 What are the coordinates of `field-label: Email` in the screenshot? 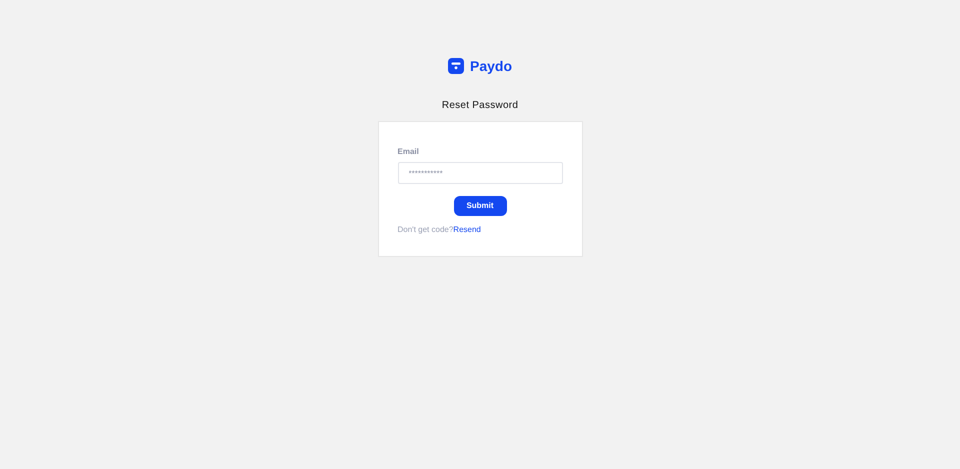 It's located at (409, 152).